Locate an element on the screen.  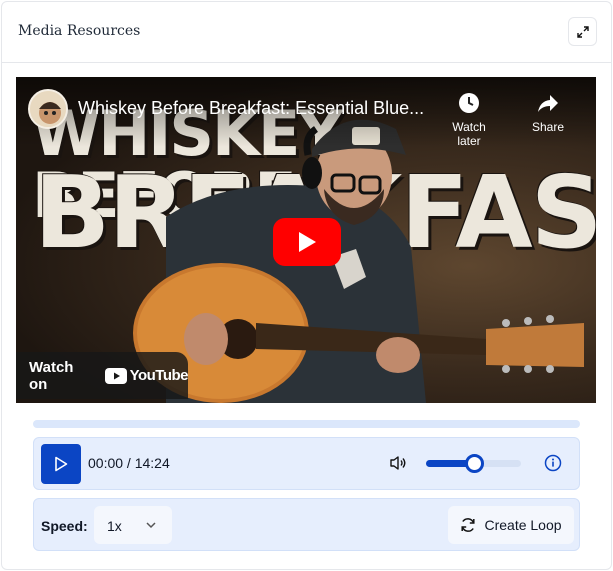
channel-avatar is located at coordinates (48, 109).